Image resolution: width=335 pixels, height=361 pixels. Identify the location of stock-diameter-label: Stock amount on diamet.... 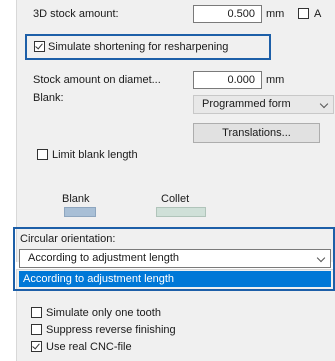
(97, 80).